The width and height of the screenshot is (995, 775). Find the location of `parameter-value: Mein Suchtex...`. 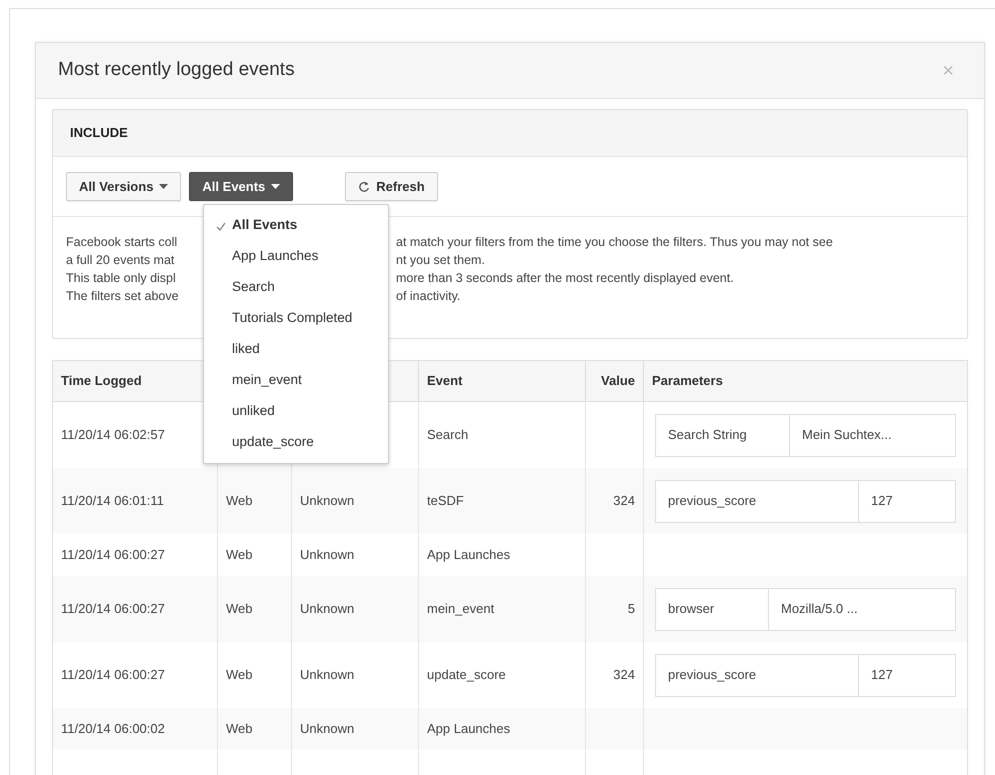

parameter-value: Mein Suchtex... is located at coordinates (847, 435).